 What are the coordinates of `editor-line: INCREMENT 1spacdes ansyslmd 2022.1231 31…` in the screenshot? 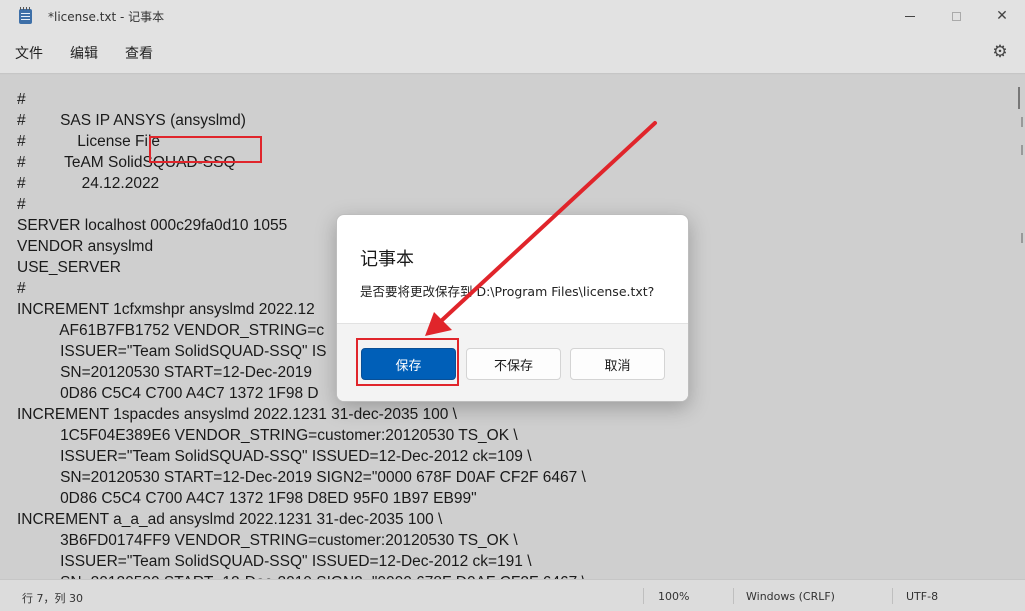 It's located at (301, 414).